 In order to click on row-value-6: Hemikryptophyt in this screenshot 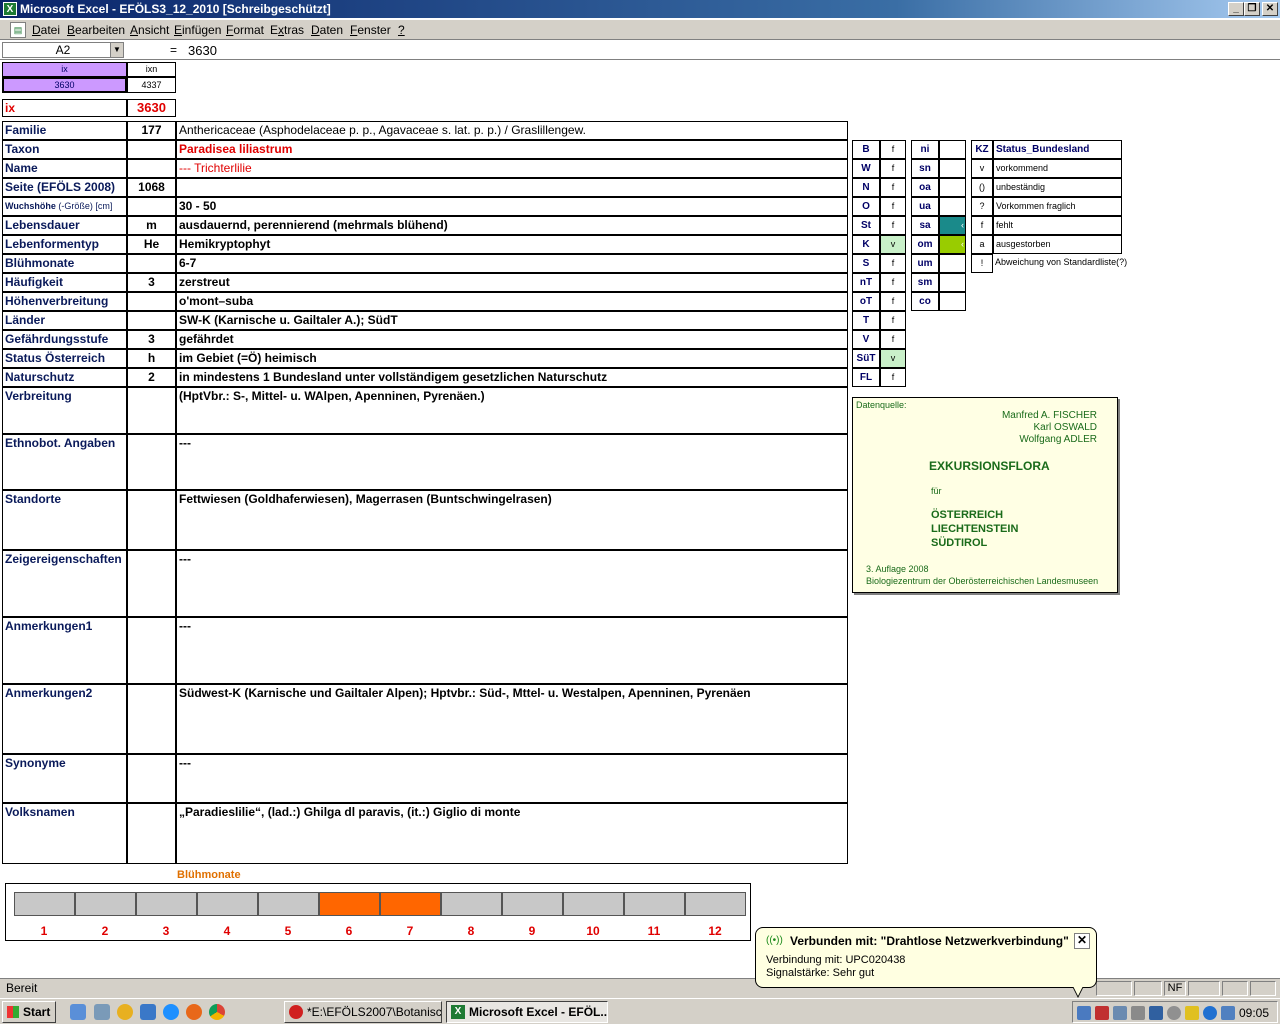, I will do `click(512, 244)`.